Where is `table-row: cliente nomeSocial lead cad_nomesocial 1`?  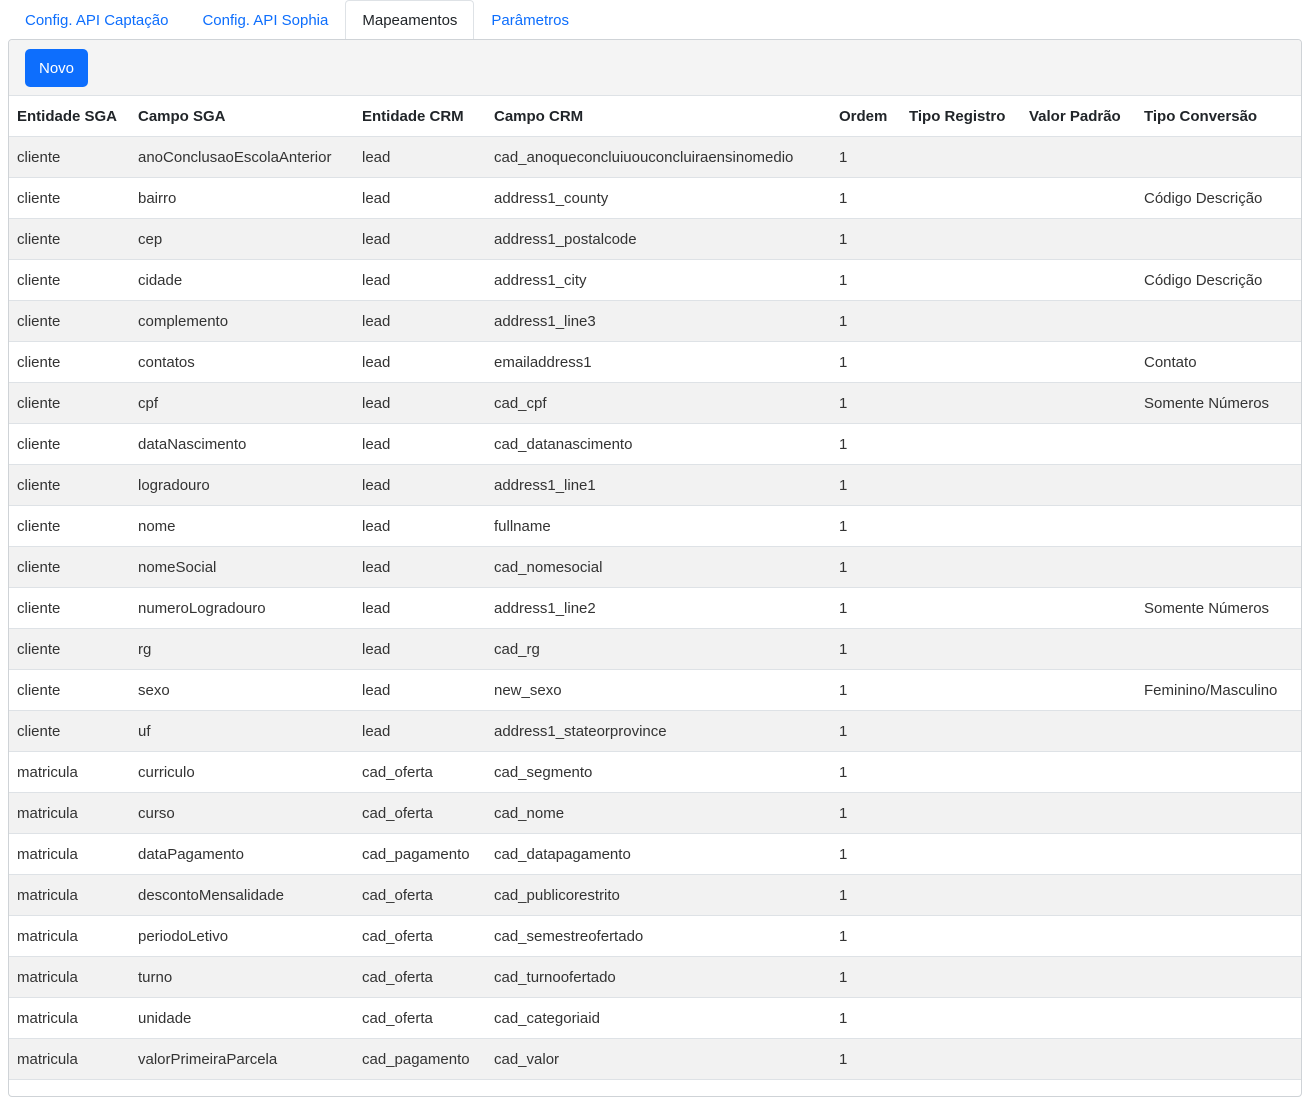
table-row: cliente nomeSocial lead cad_nomesocial 1 is located at coordinates (655, 567).